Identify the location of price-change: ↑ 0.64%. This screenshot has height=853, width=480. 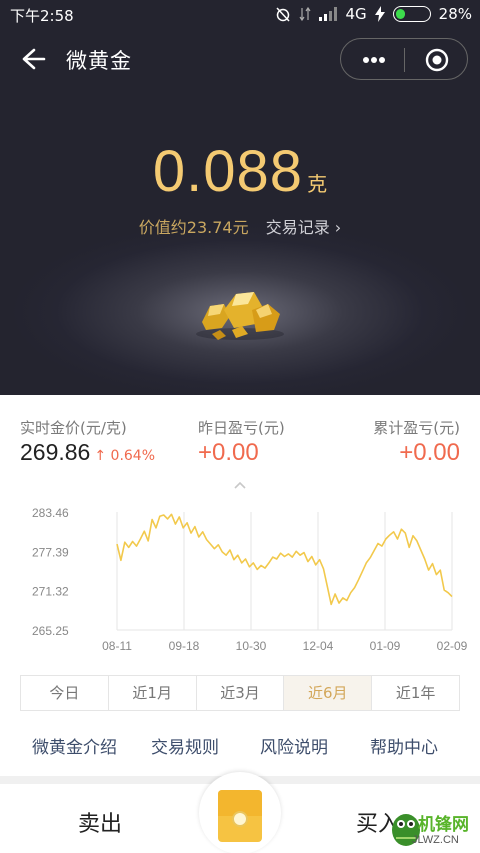
(125, 456).